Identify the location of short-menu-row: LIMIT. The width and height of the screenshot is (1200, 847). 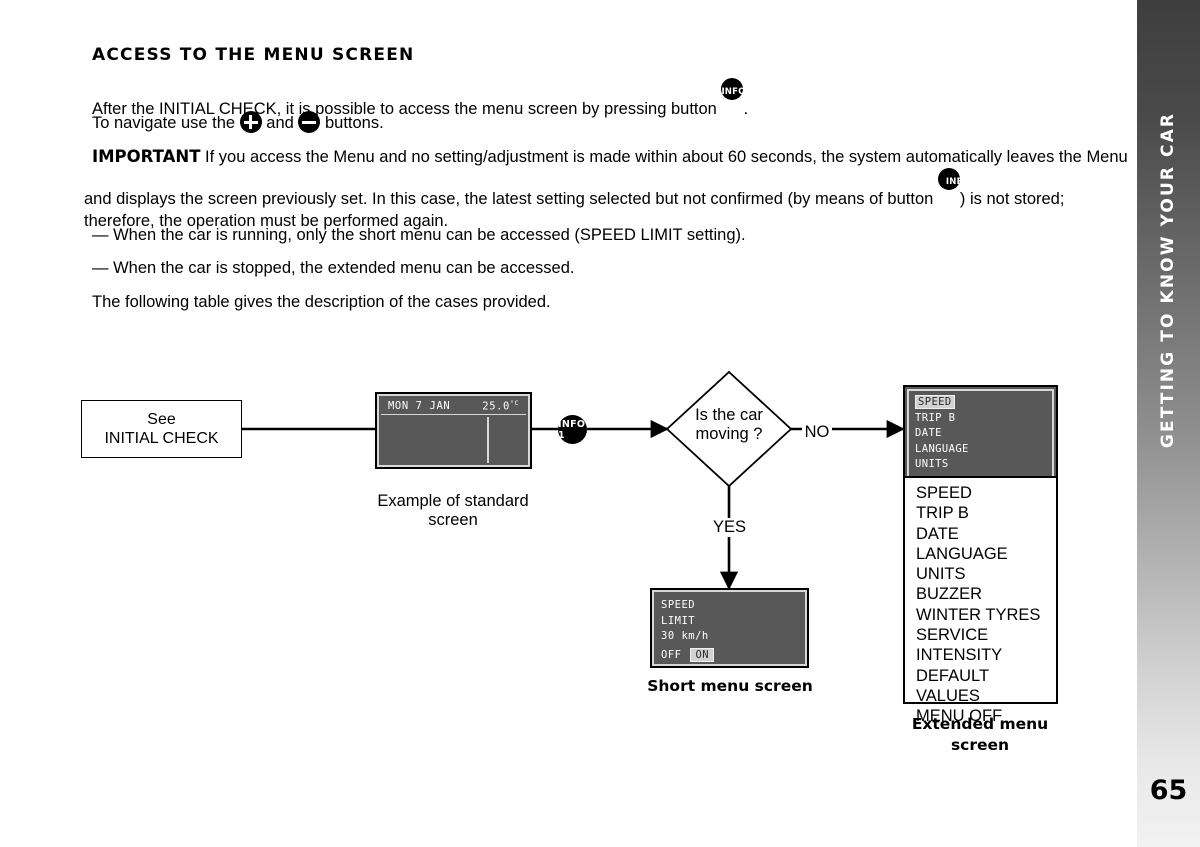
(678, 620).